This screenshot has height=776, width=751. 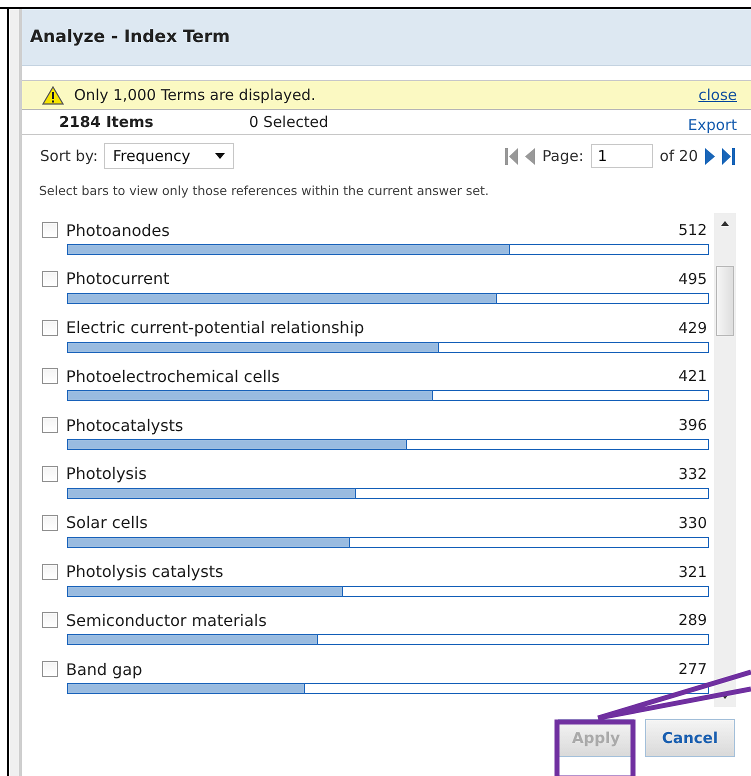 I want to click on term-name: Photocurrent, so click(x=118, y=278).